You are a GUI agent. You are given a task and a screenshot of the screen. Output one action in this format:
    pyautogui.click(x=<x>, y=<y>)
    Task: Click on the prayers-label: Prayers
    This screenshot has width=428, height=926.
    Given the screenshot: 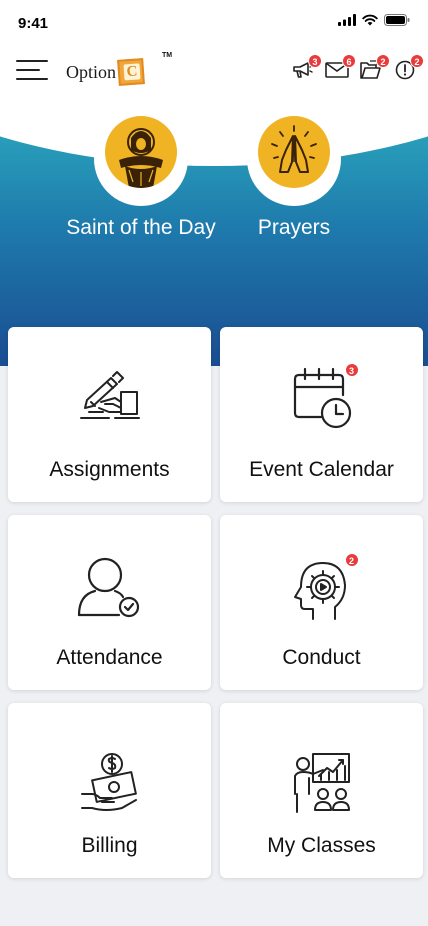 What is the action you would take?
    pyautogui.click(x=294, y=227)
    